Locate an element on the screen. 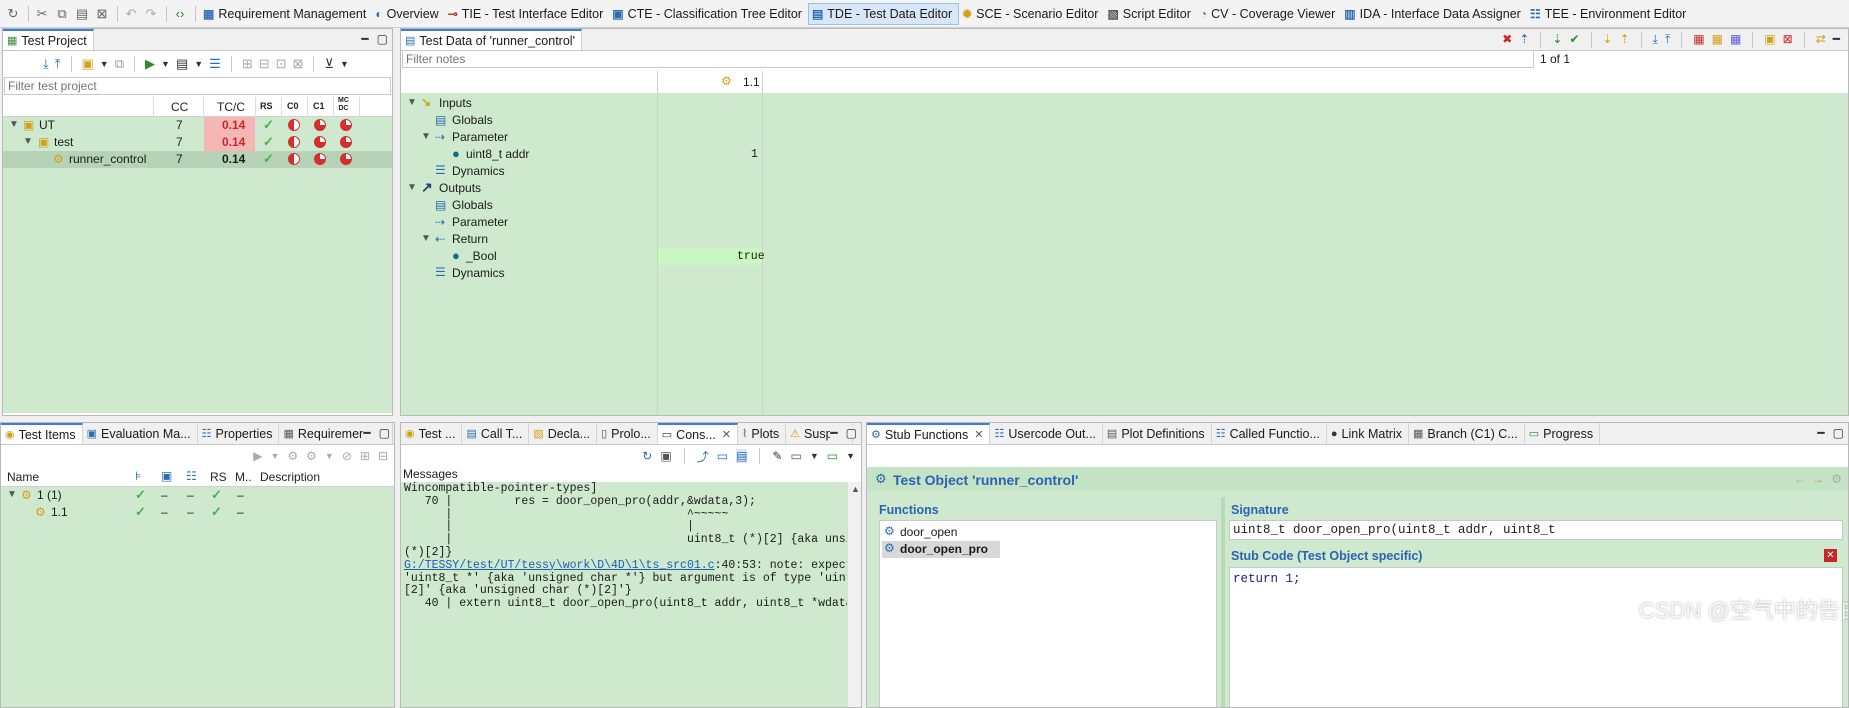  tree-row-out-globals: ▤ Globals is located at coordinates (1124, 205).